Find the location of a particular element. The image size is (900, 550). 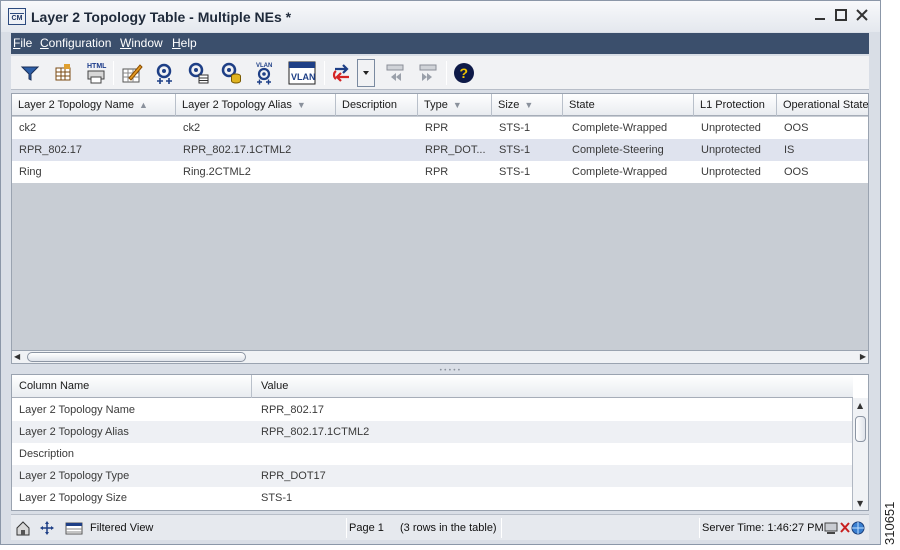

close-icon is located at coordinates (862, 15).